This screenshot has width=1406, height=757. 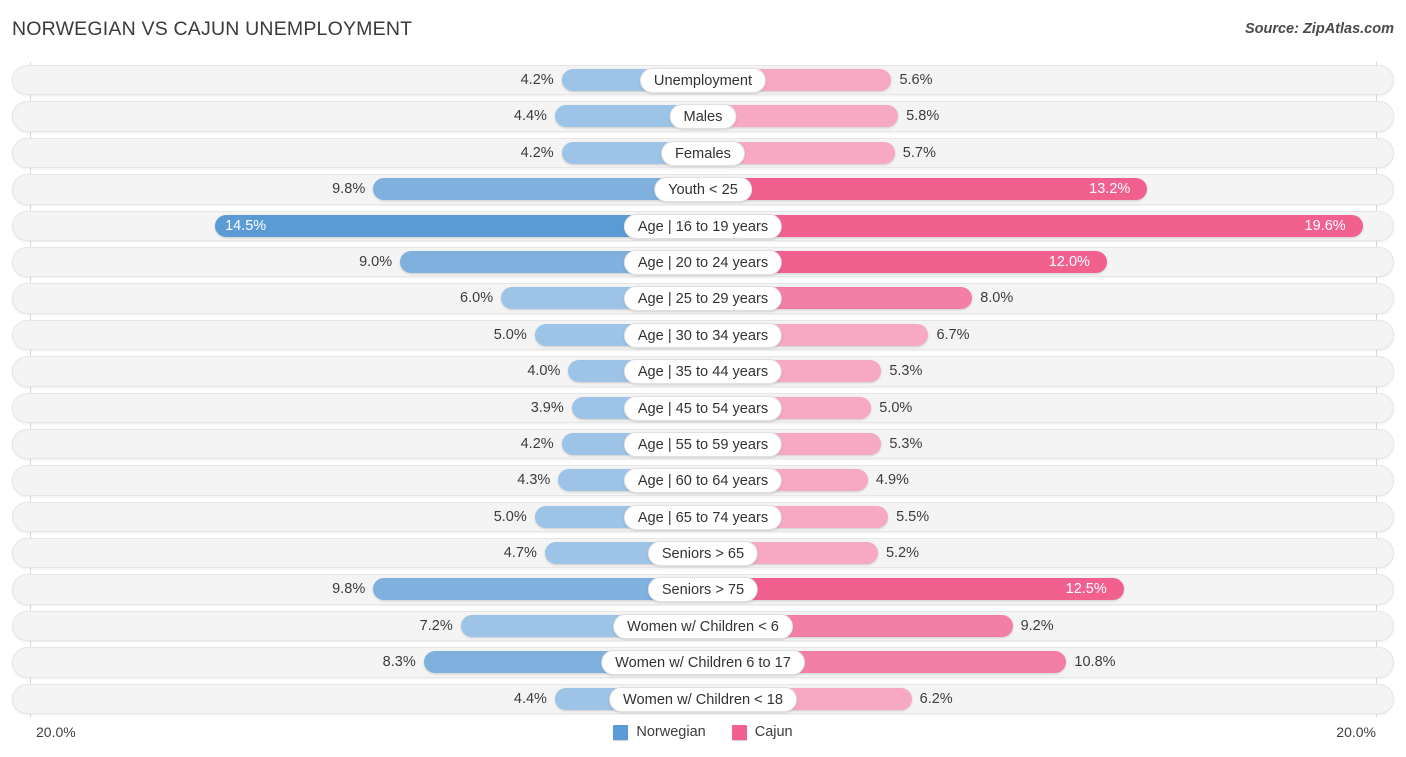 What do you see at coordinates (916, 80) in the screenshot?
I see `value-label-cajun: 5.6%` at bounding box center [916, 80].